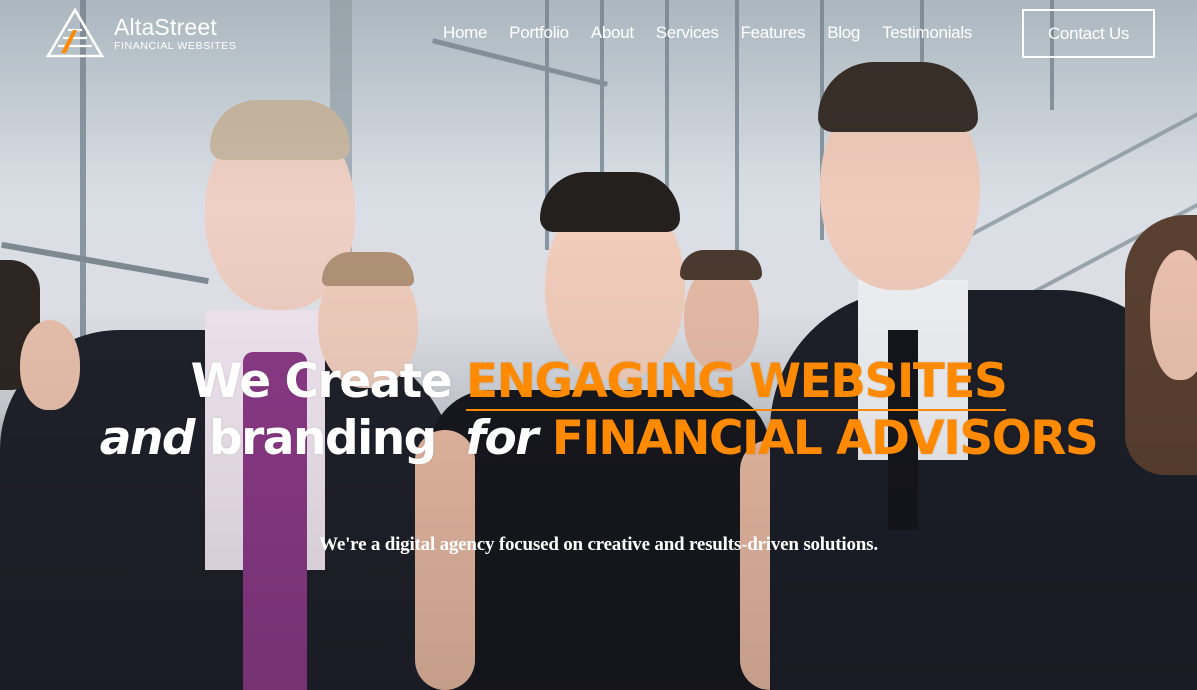  What do you see at coordinates (612, 33) in the screenshot?
I see `nav-about: About` at bounding box center [612, 33].